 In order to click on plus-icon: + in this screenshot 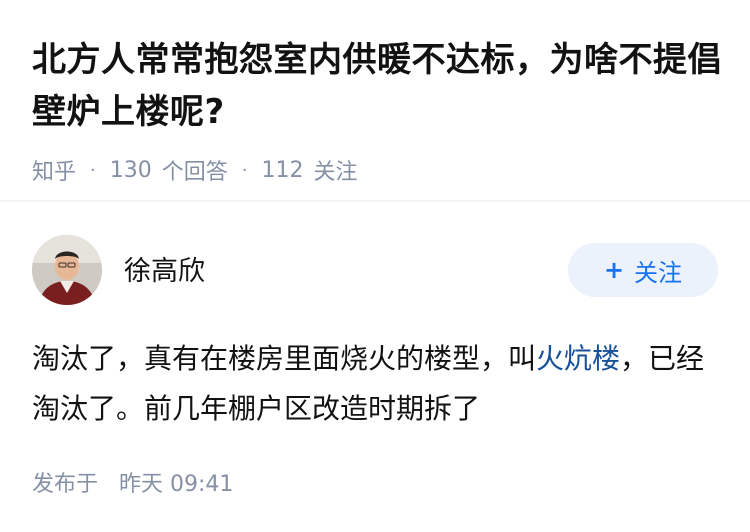, I will do `click(614, 270)`.